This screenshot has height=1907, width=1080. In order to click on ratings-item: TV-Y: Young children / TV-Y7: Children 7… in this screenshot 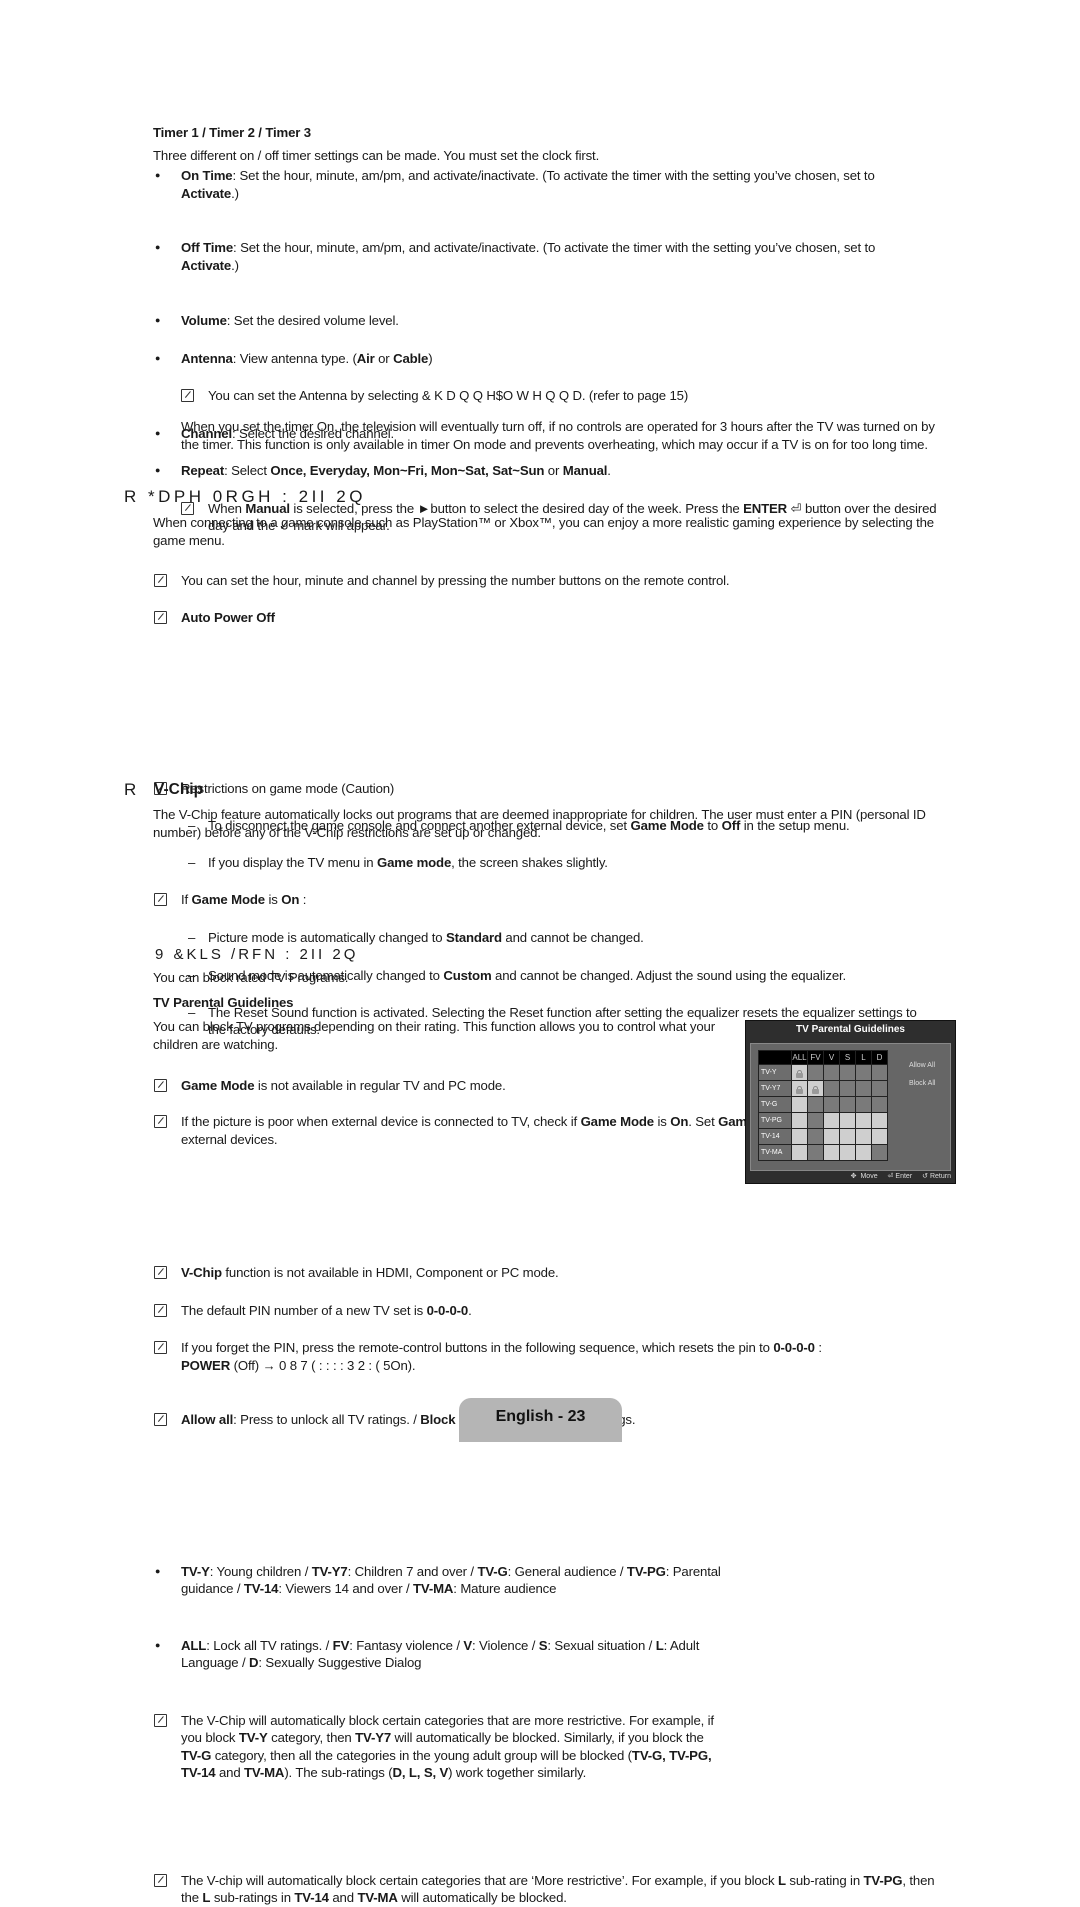, I will do `click(438, 1580)`.